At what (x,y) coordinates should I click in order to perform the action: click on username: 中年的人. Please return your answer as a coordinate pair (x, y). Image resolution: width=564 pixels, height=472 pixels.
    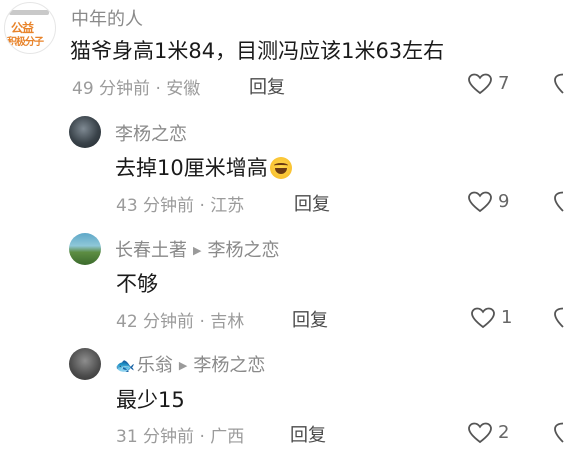
    Looking at the image, I should click on (107, 18).